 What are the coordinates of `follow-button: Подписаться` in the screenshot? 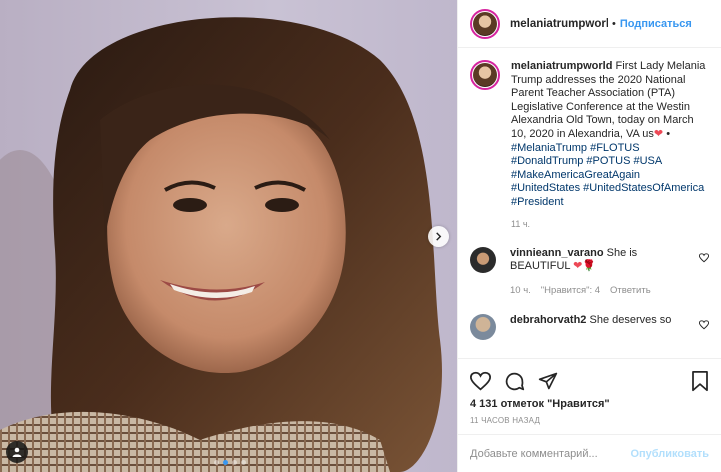 It's located at (656, 24).